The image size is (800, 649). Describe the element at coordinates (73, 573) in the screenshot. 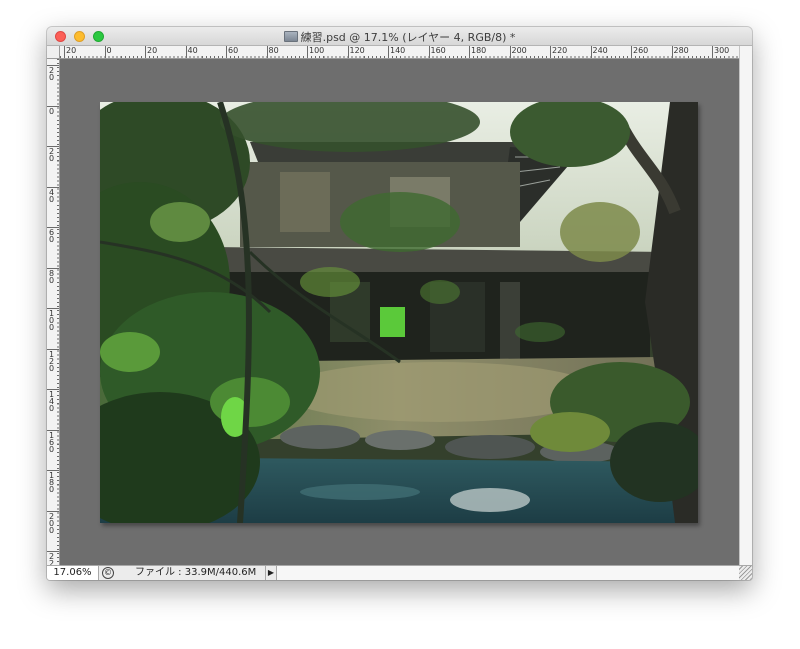

I see `zoom-level-field: 17.06%` at that location.